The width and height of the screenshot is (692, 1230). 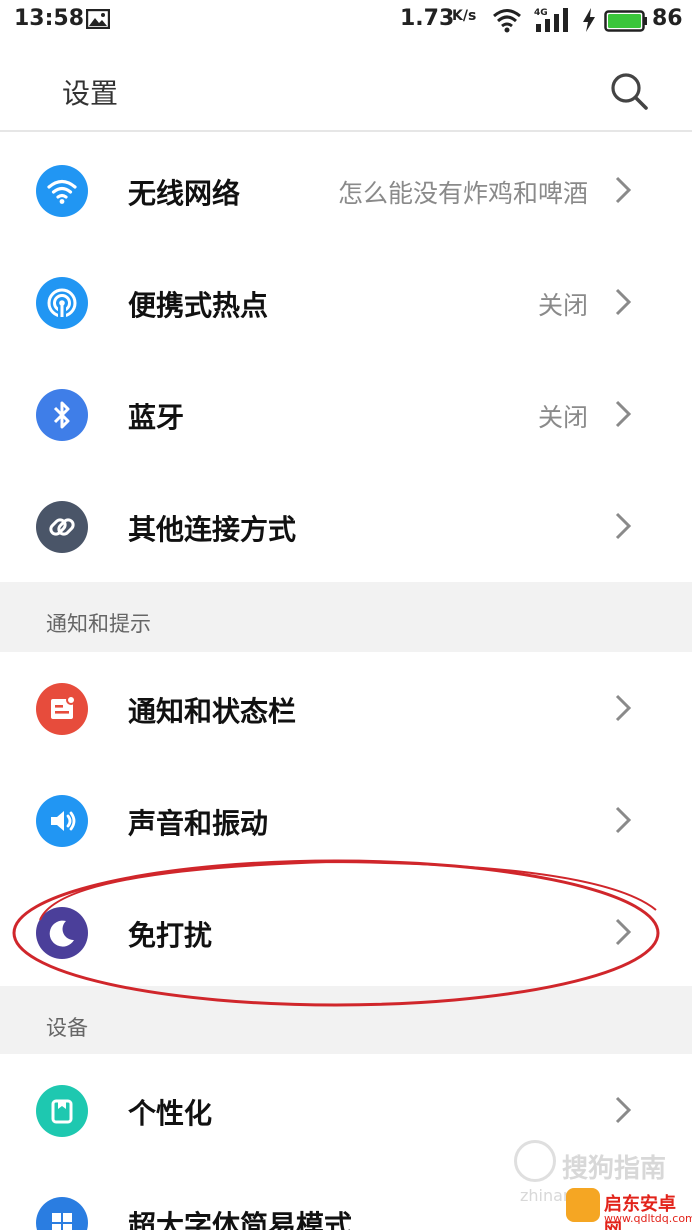 I want to click on image-notification-icon, so click(x=98, y=19).